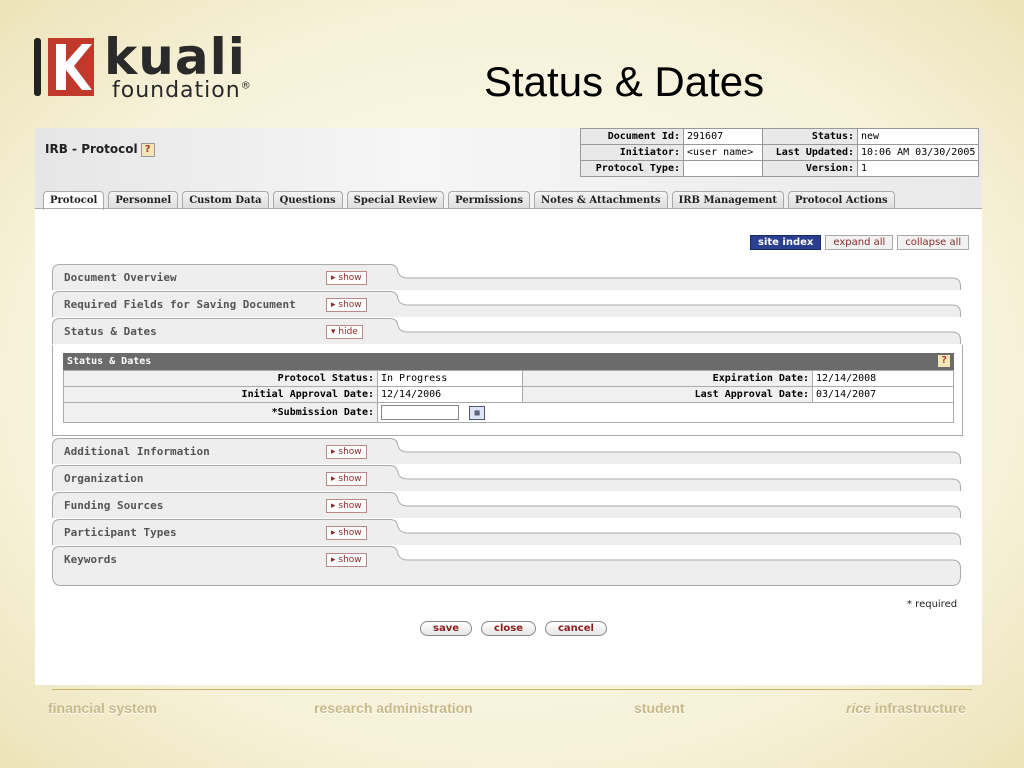 This screenshot has height=768, width=1024. I want to click on tab-custom-data: Custom Data, so click(225, 200).